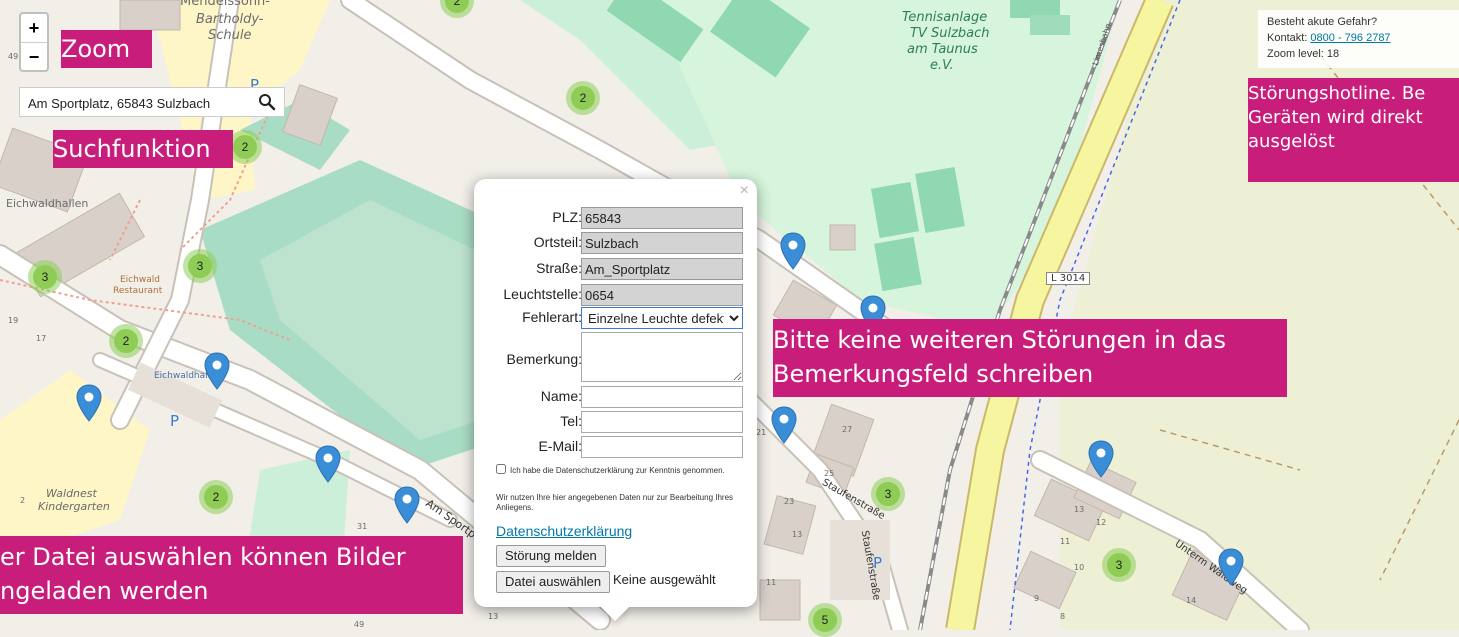  I want to click on hotline-phone-link: 0800 - 796 2787, so click(1350, 38).